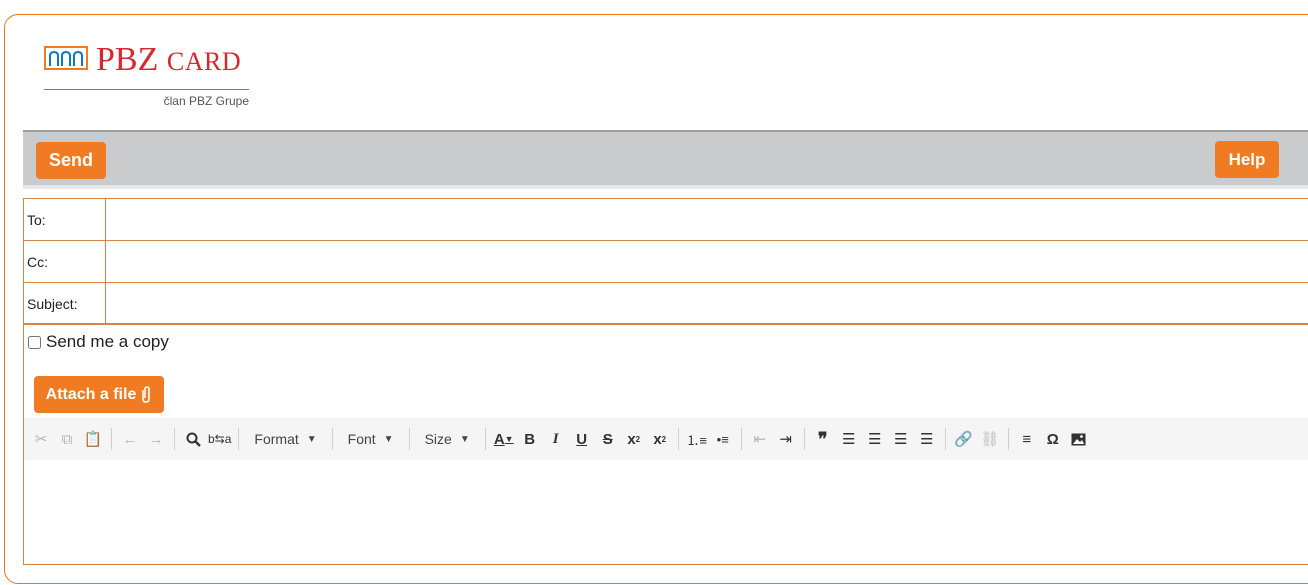  I want to click on attach-file-button: Attach a file, so click(99, 394).